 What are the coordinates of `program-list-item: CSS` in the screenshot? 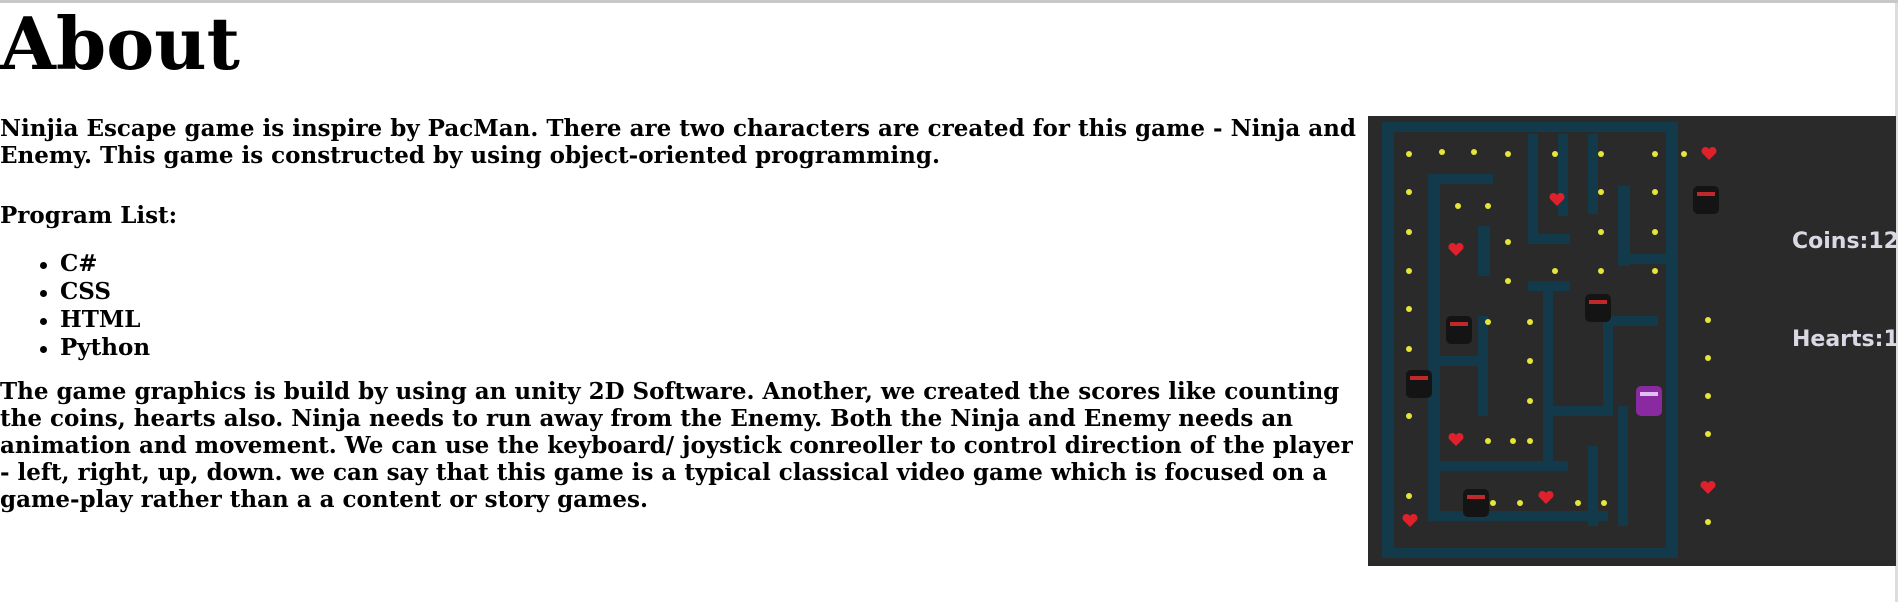 It's located at (699, 292).